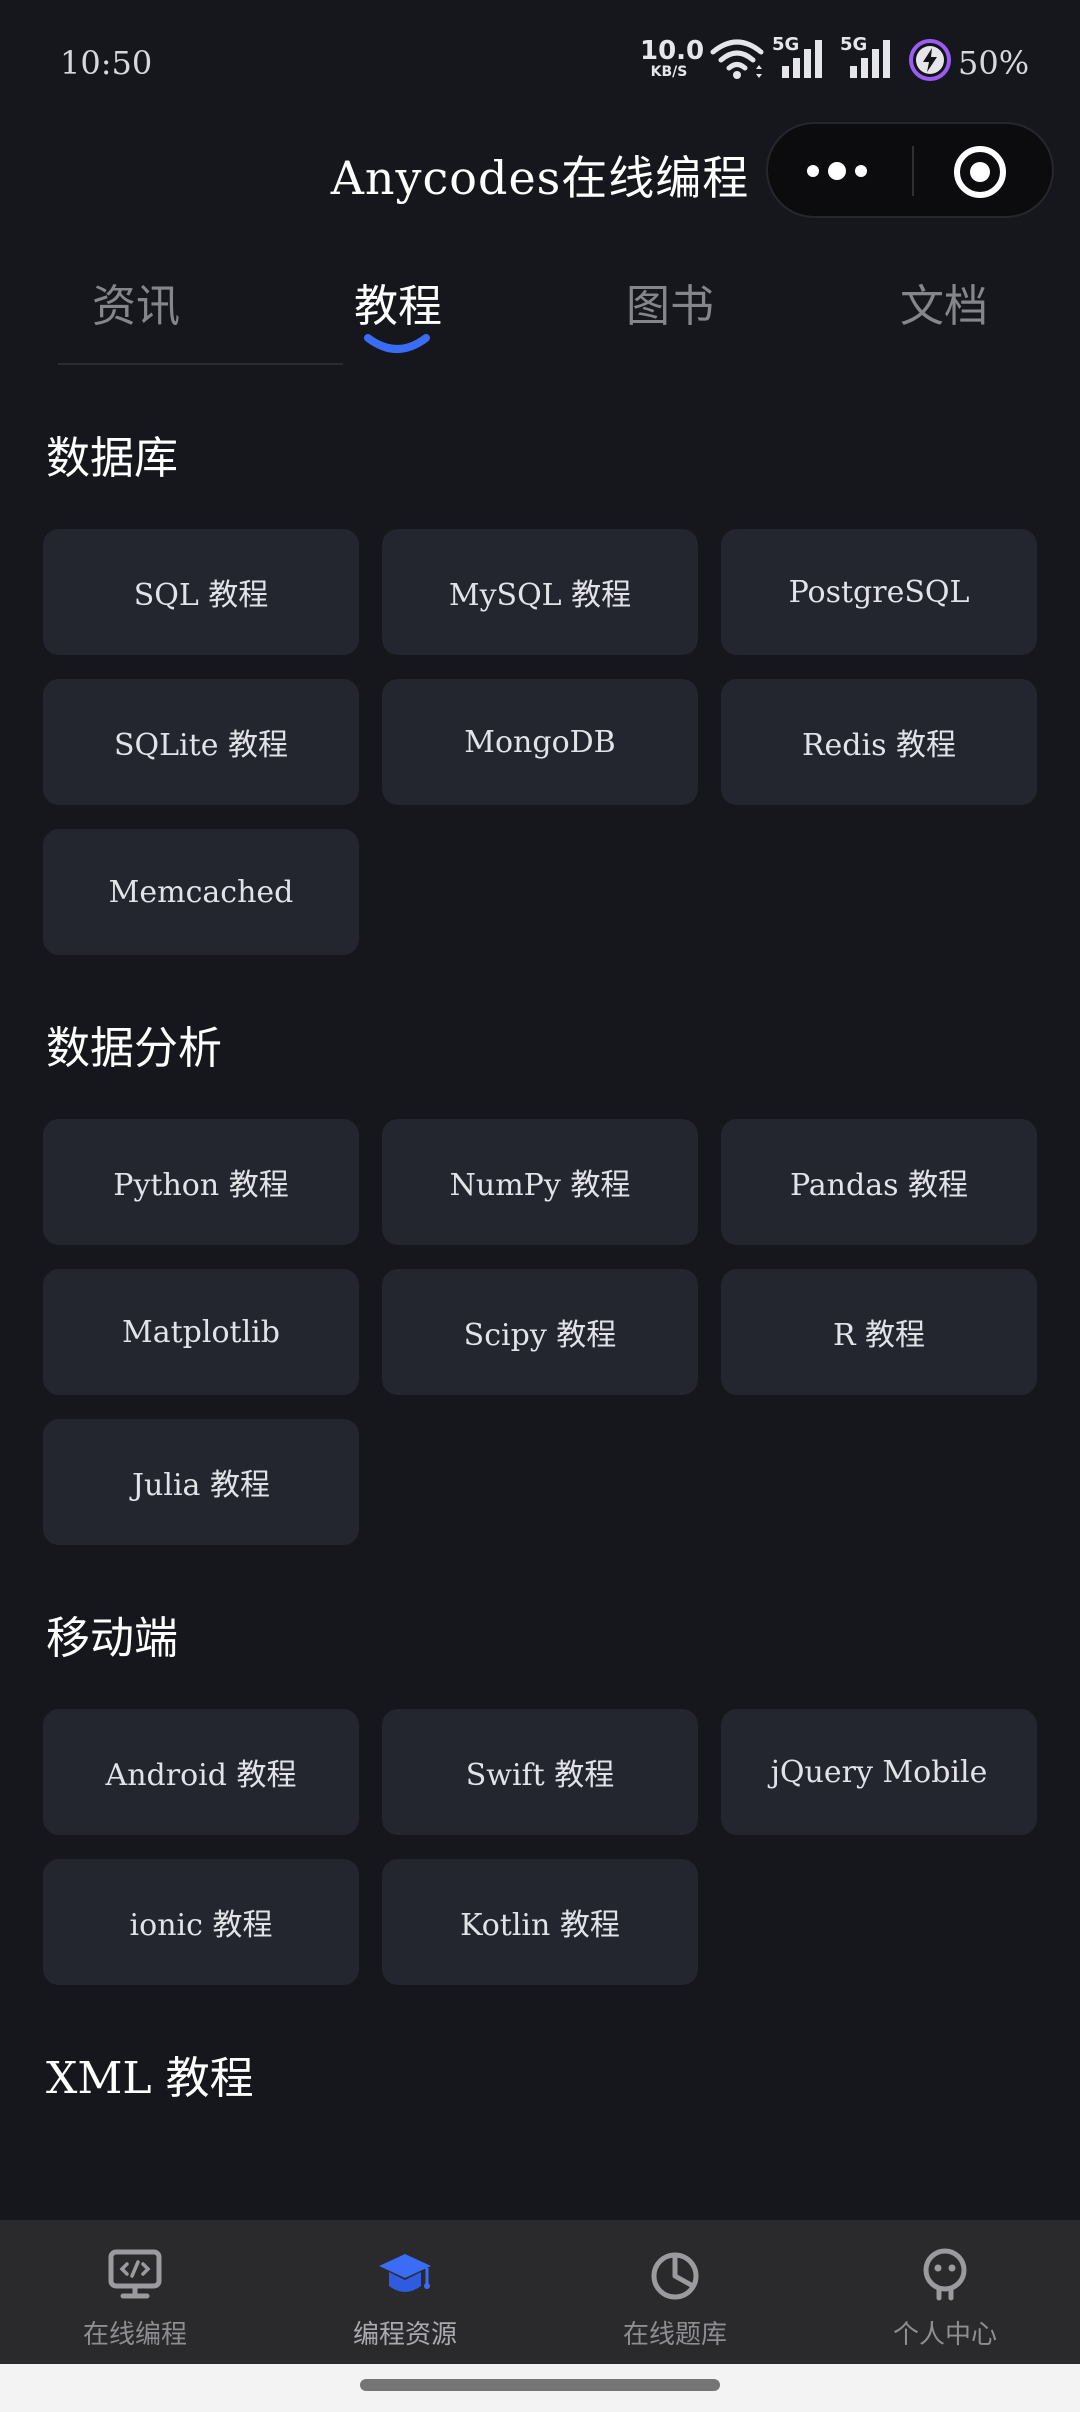 The height and width of the screenshot is (2412, 1080). I want to click on tab-docs: 文档, so click(944, 302).